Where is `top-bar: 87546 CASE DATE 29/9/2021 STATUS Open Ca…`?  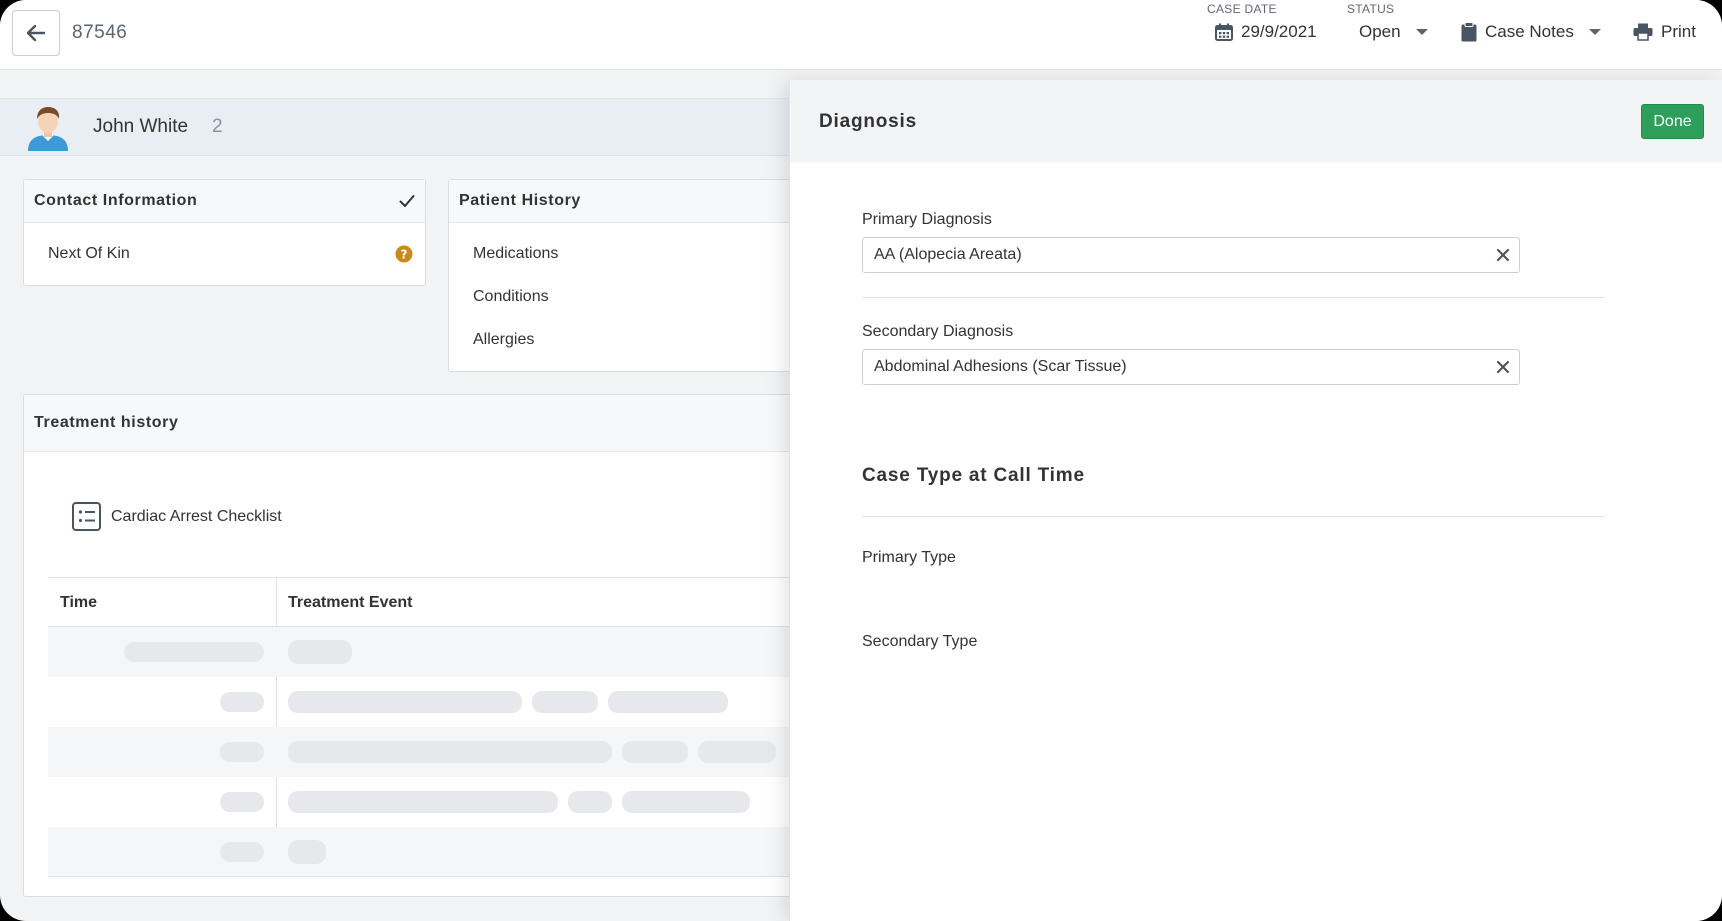 top-bar: 87546 CASE DATE 29/9/2021 STATUS Open Ca… is located at coordinates (861, 35).